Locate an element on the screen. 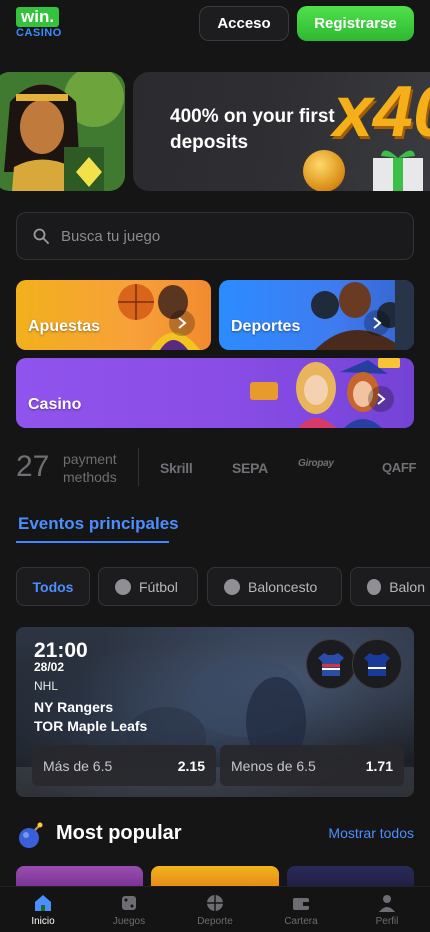 Image resolution: width=430 pixels, height=932 pixels. user-icon is located at coordinates (387, 903).